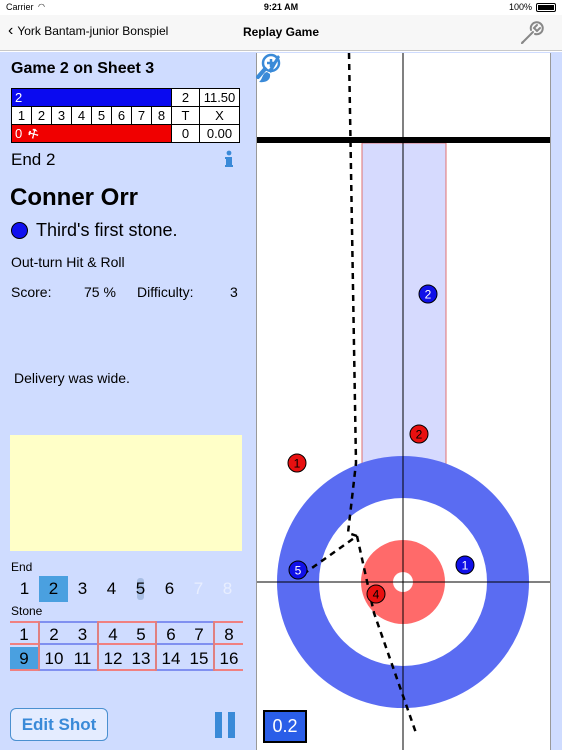 The height and width of the screenshot is (750, 562). I want to click on notes-area, so click(126, 493).